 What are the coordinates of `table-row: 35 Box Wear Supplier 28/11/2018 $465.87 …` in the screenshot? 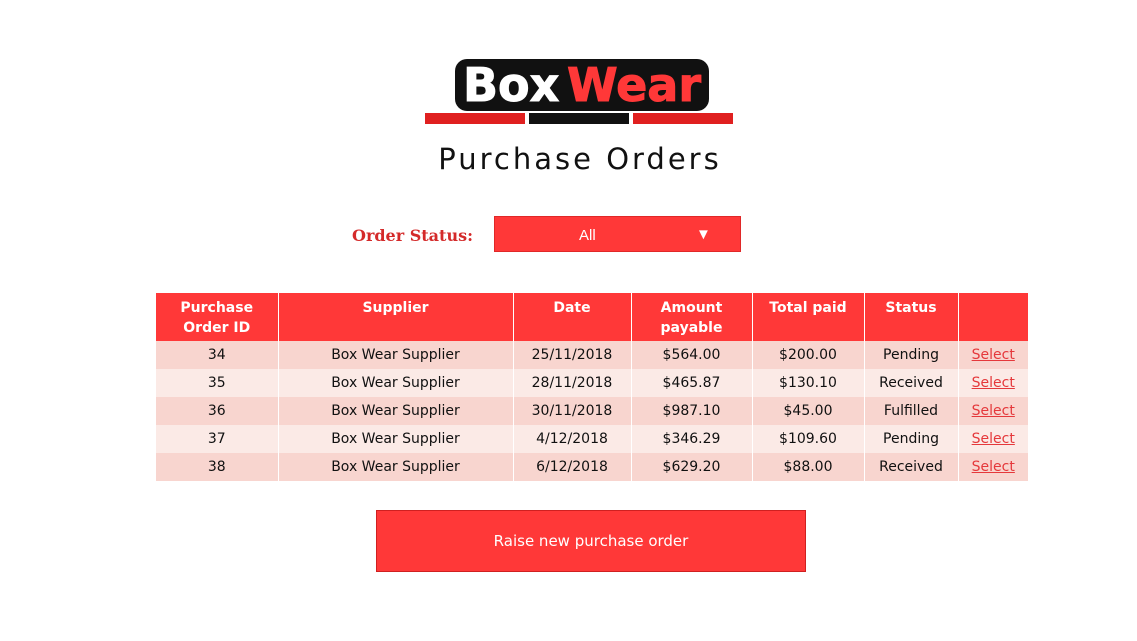 It's located at (592, 383).